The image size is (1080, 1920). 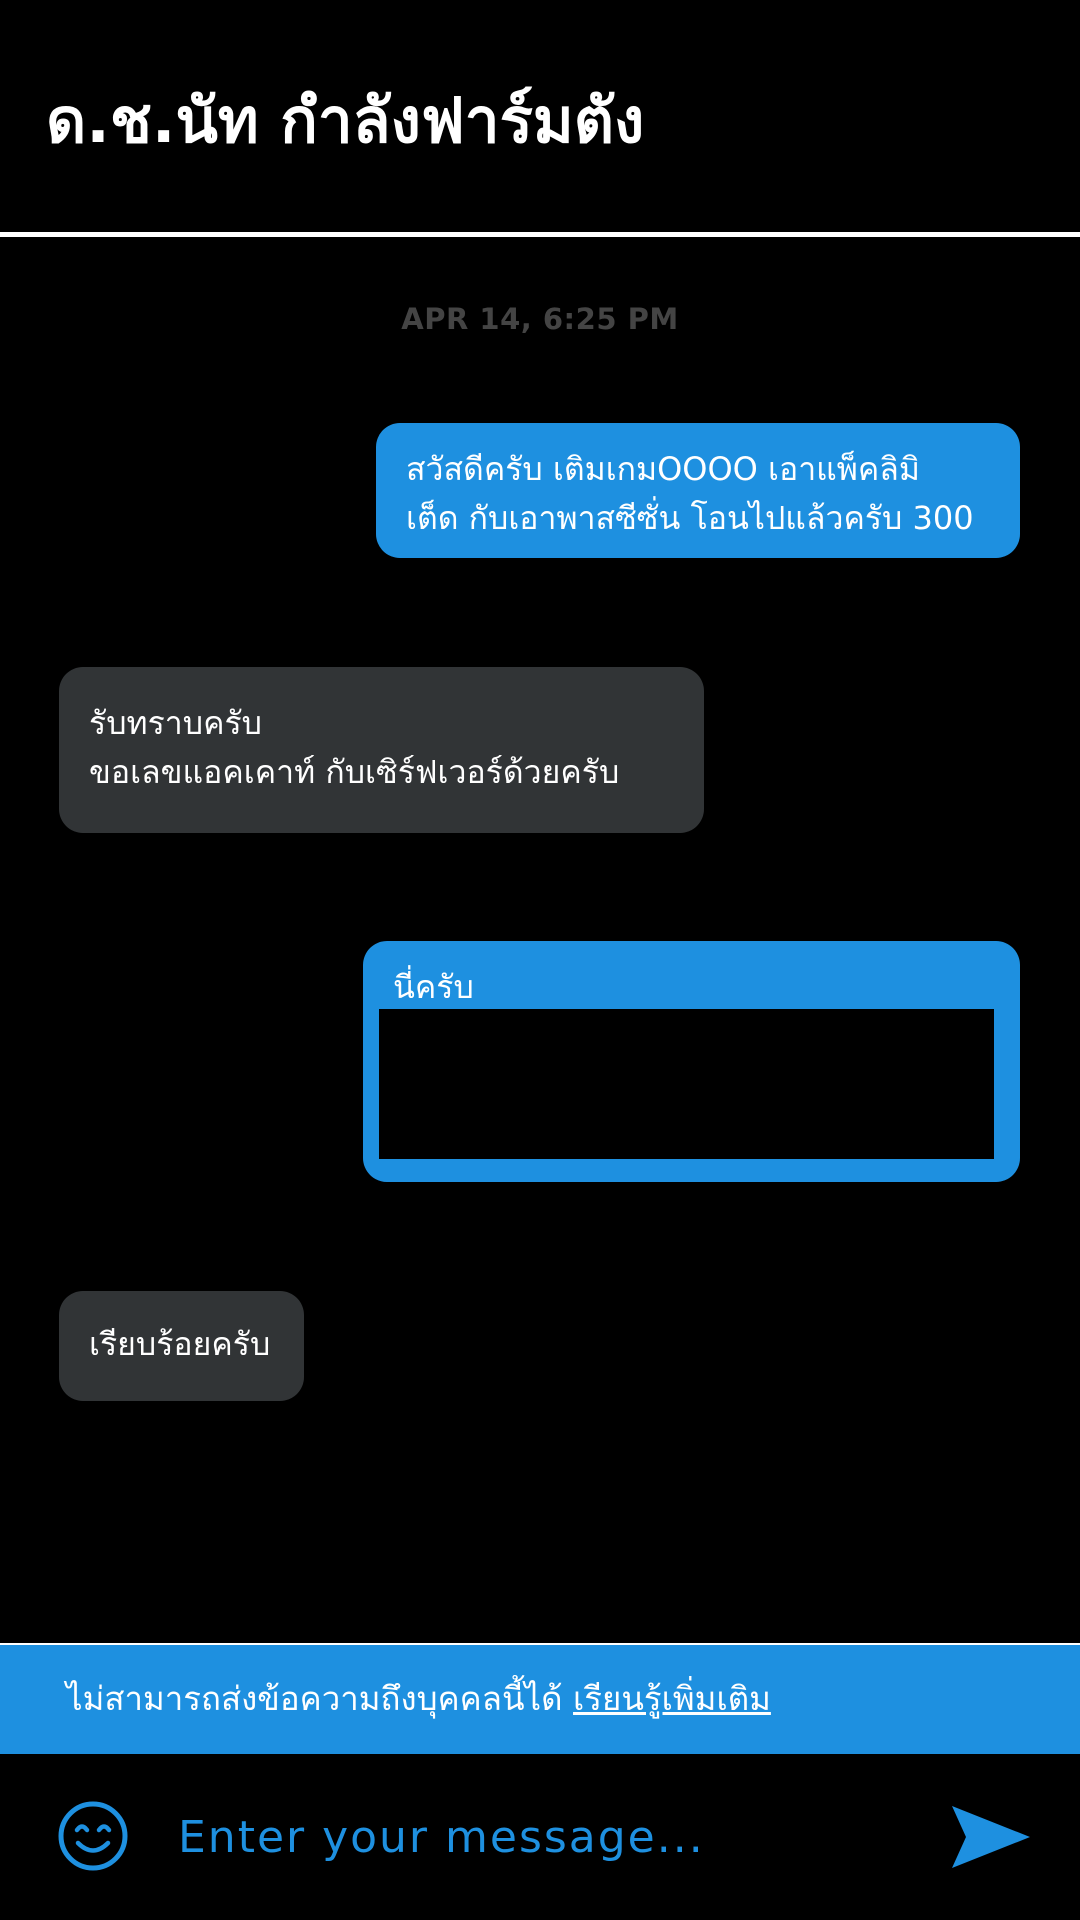 I want to click on message-bubble-incoming: เรียบร้อยครับ, so click(x=181, y=1346).